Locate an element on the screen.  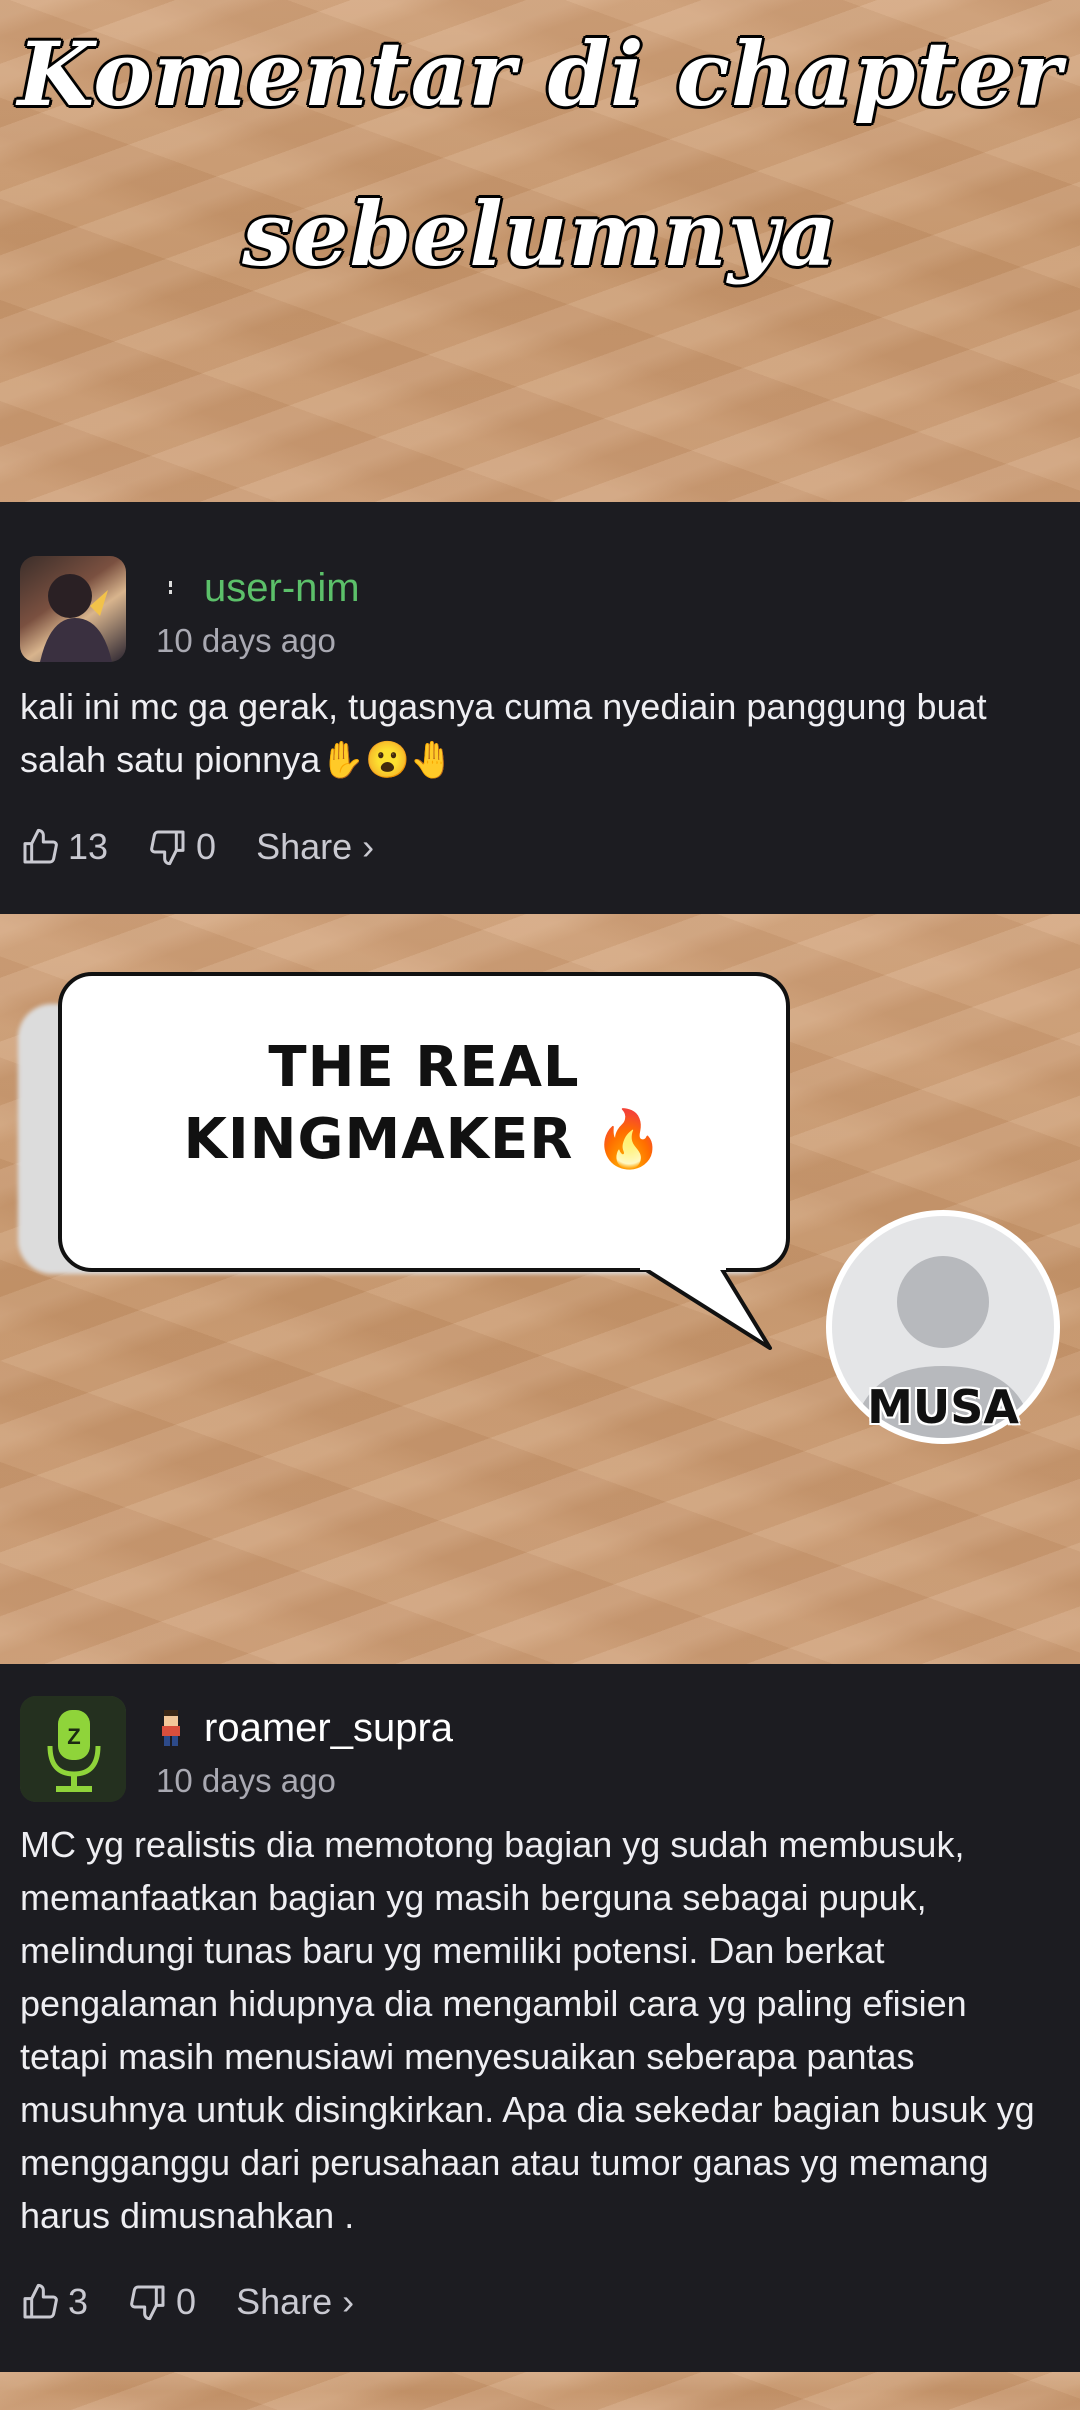
speaker-name: MUSA is located at coordinates (943, 1407).